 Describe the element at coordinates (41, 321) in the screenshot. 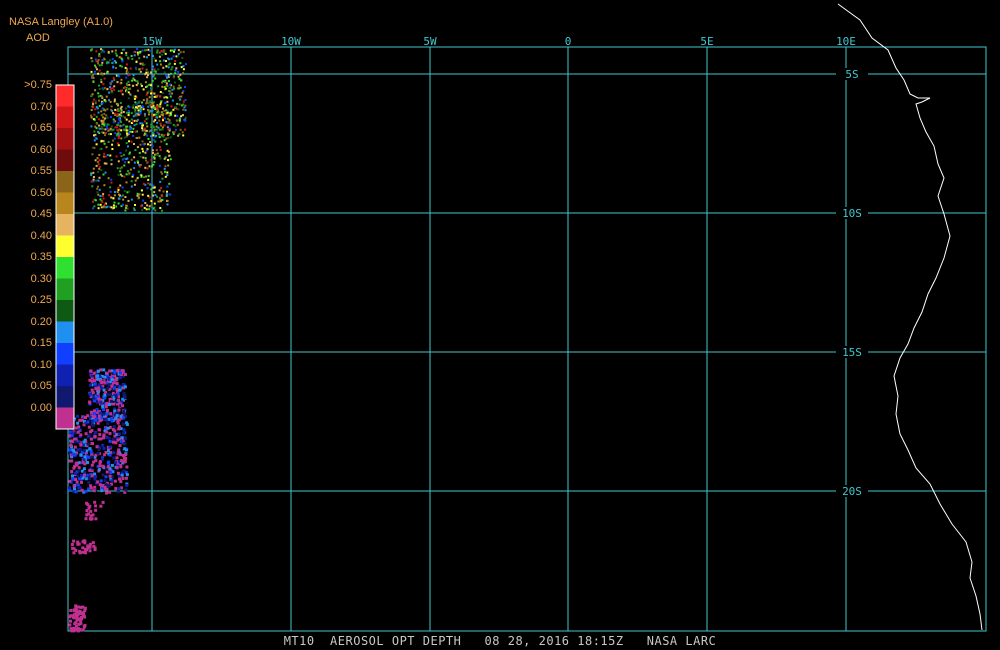

I see `legend-tick-label: 0.20` at that location.